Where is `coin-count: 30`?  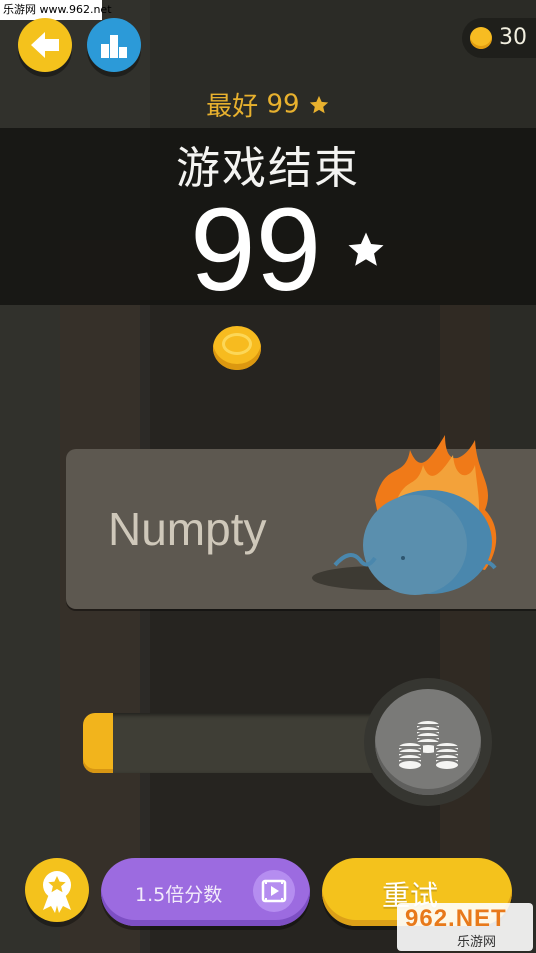 coin-count: 30 is located at coordinates (513, 37).